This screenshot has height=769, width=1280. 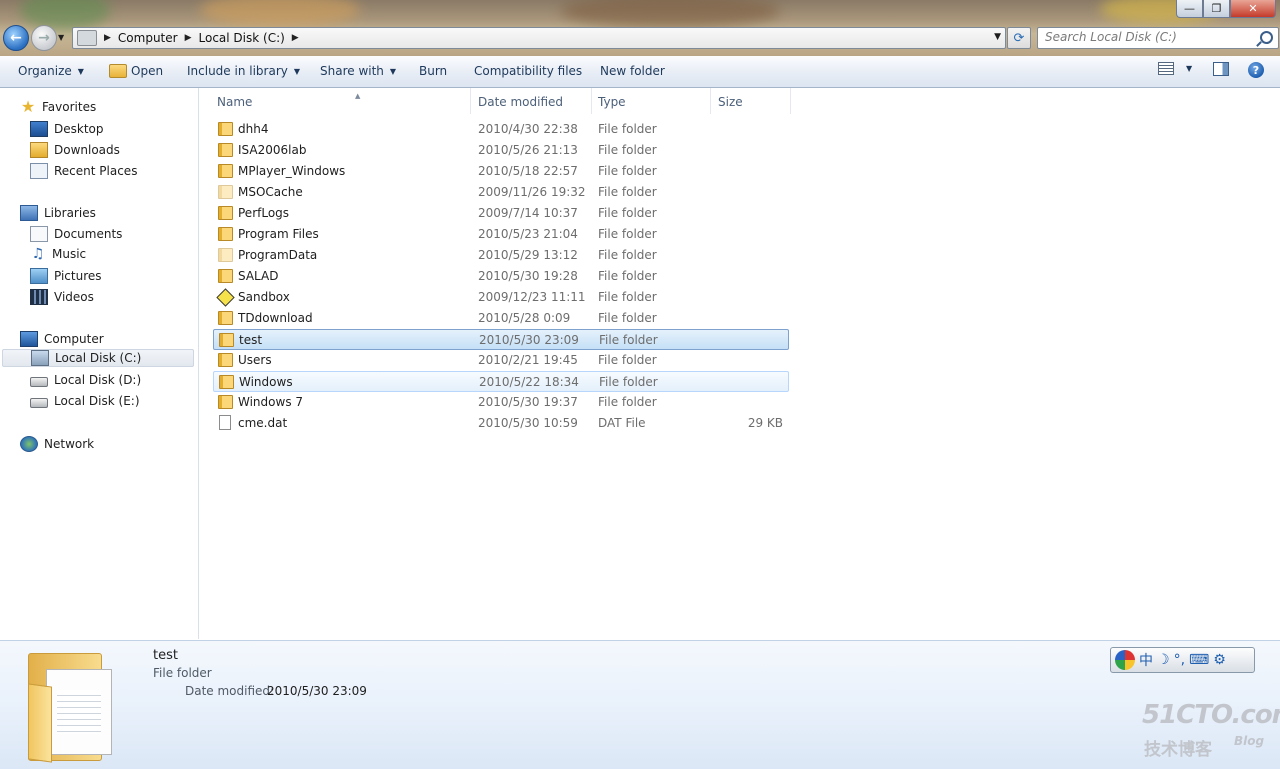 I want to click on share-with-button: Share with ▼, so click(x=358, y=71).